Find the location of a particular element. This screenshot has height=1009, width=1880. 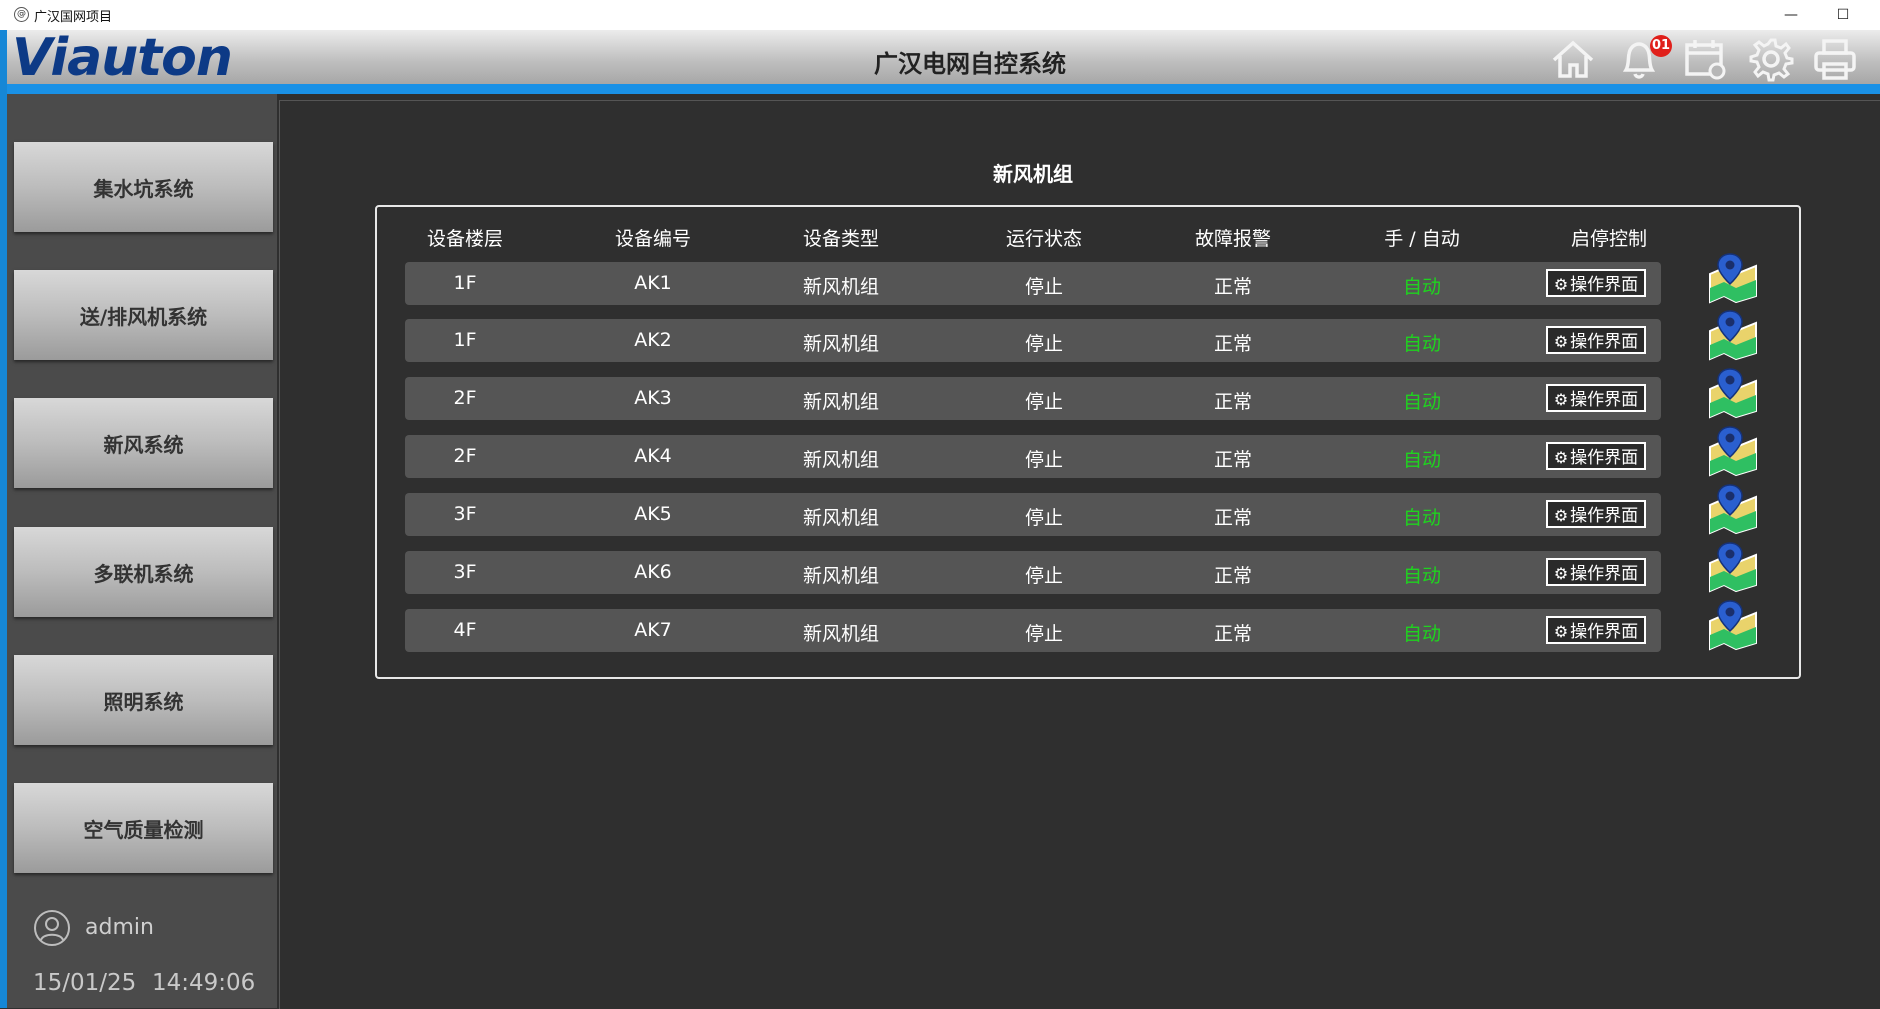

cell-device-id: AK3 is located at coordinates (653, 398).